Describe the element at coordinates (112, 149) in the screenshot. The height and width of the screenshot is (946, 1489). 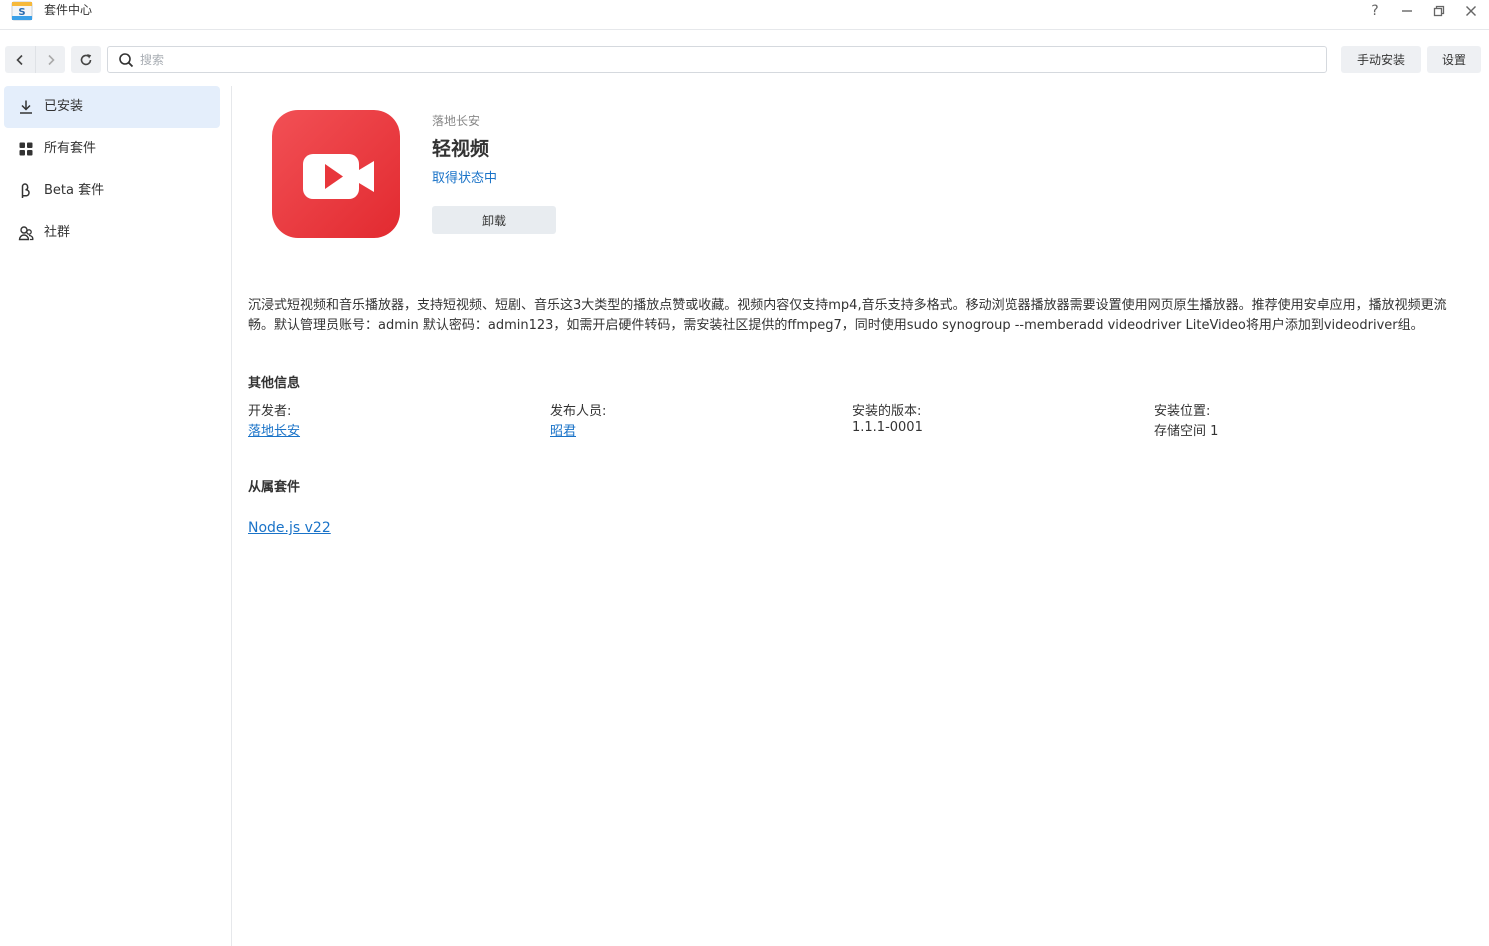
I see `sidebar-item-all-packages: 所有套件` at that location.